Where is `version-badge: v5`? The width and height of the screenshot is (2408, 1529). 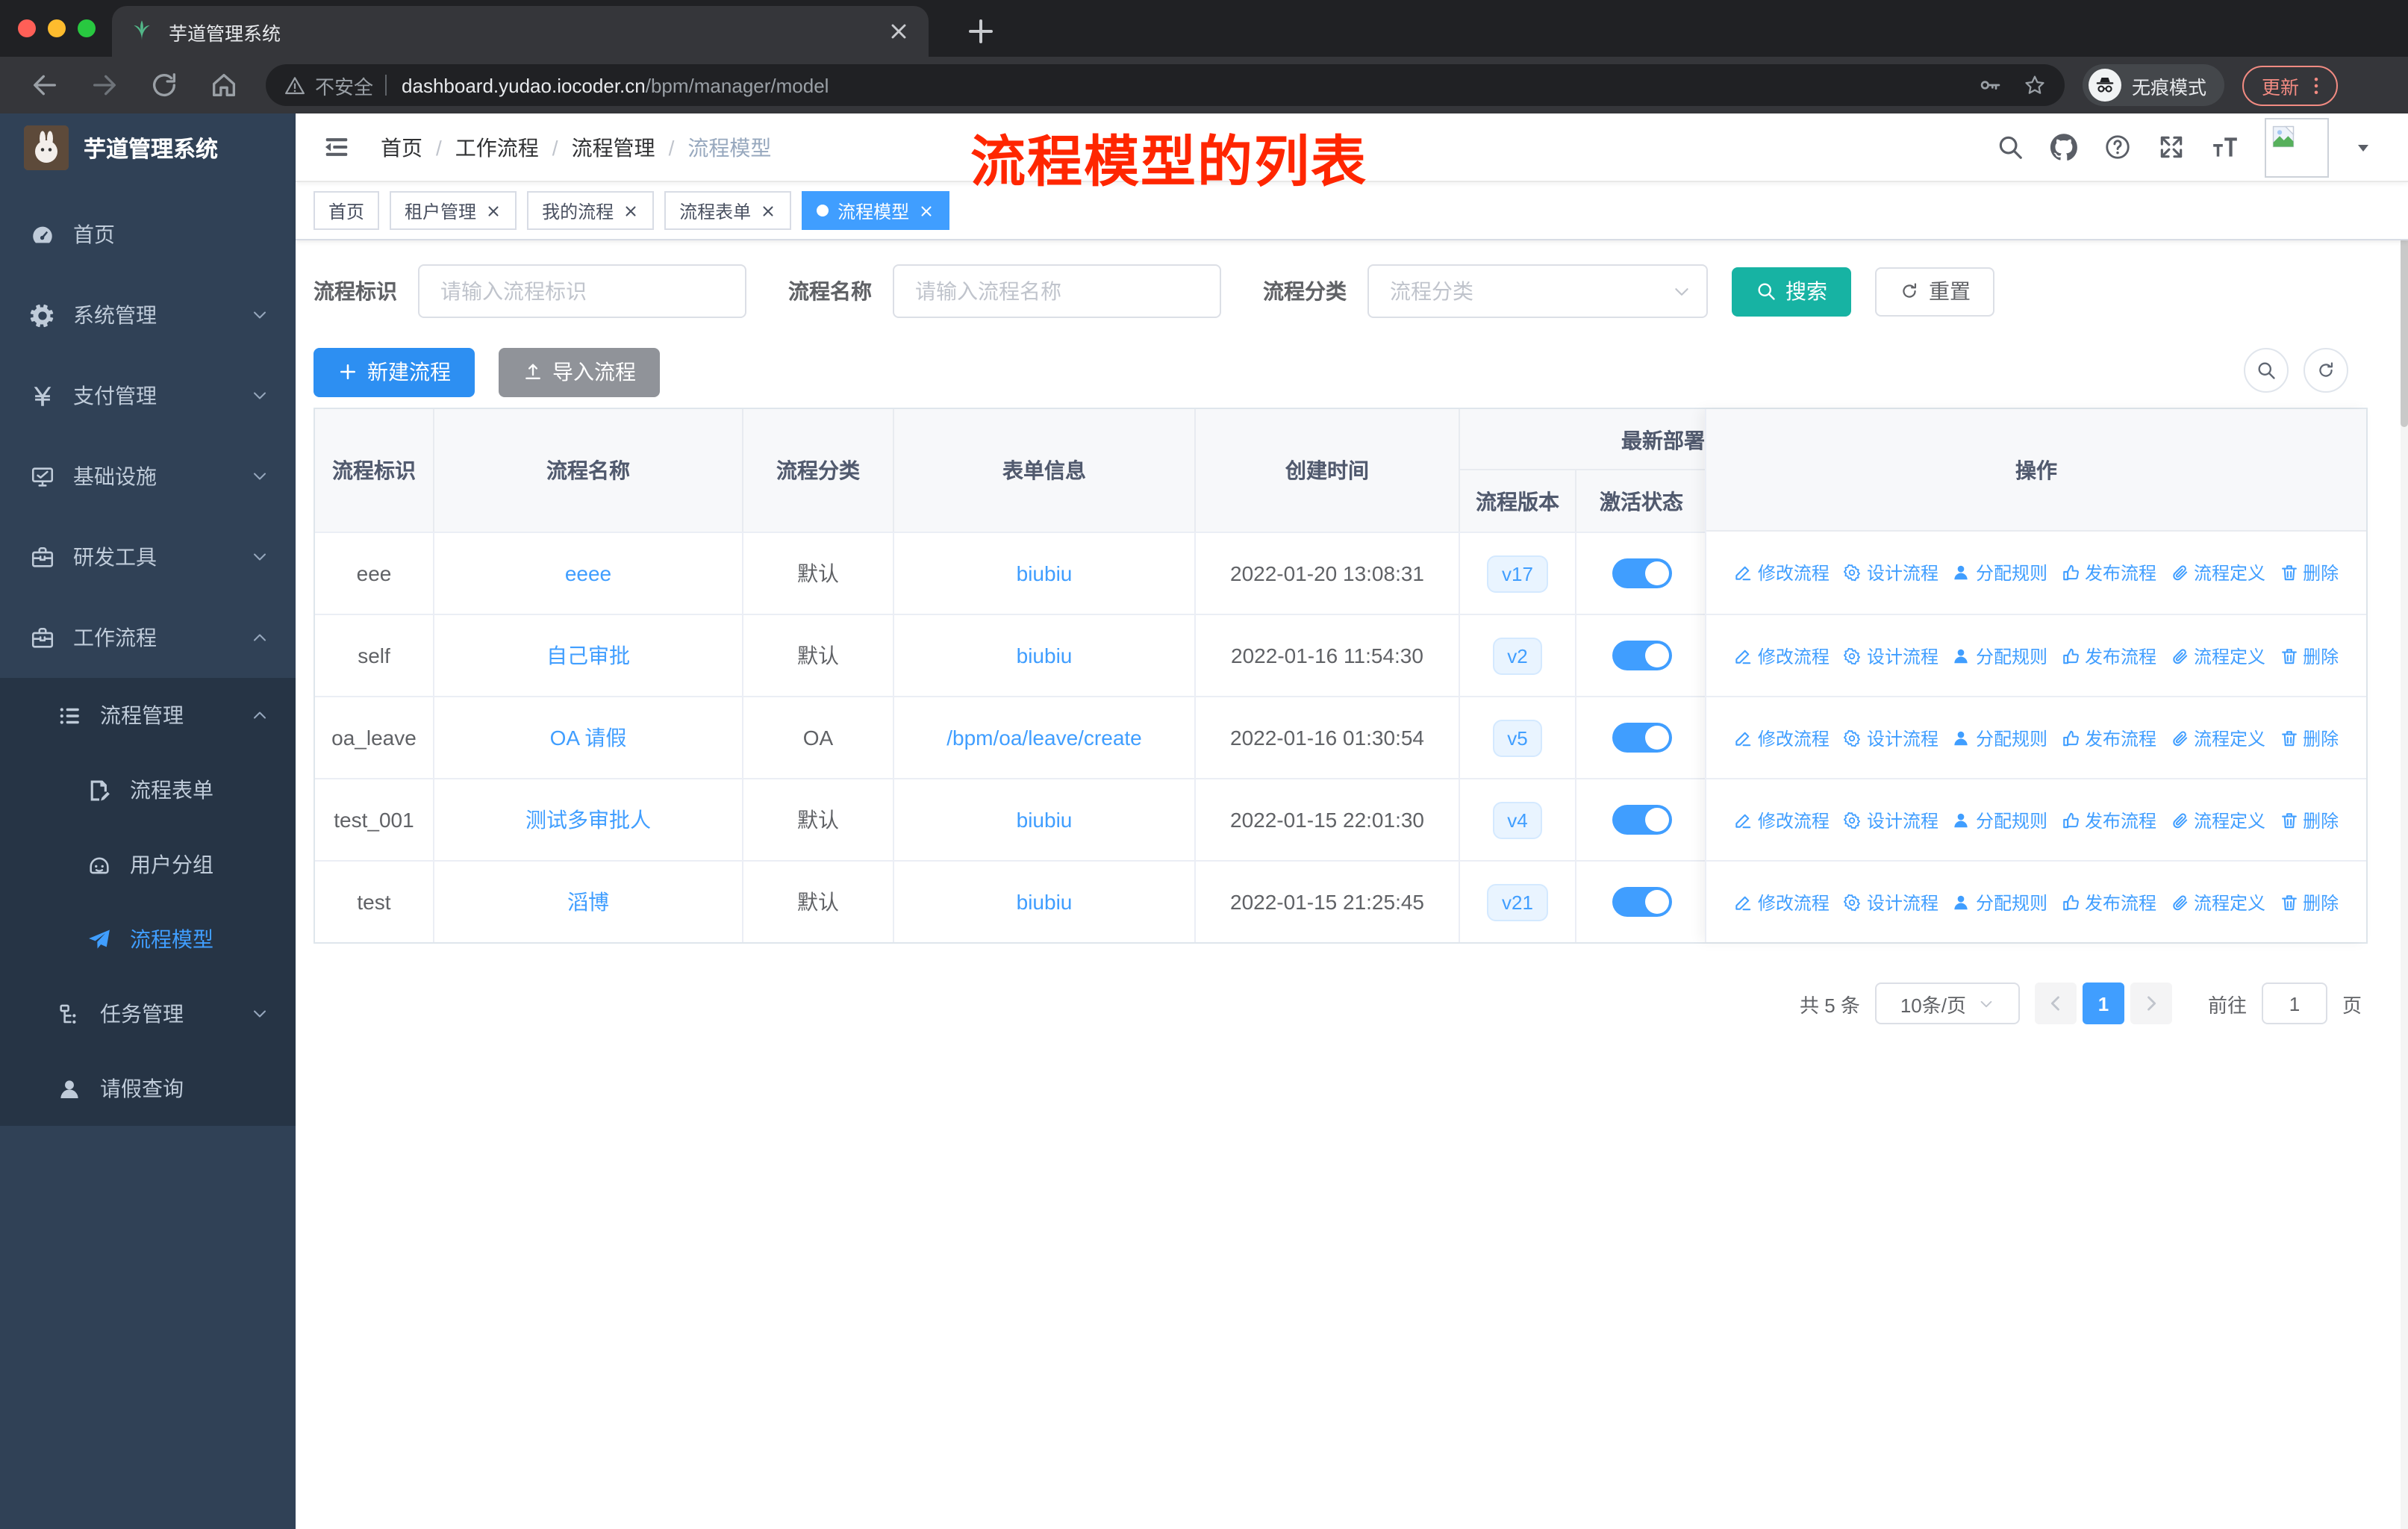 version-badge: v5 is located at coordinates (1517, 738).